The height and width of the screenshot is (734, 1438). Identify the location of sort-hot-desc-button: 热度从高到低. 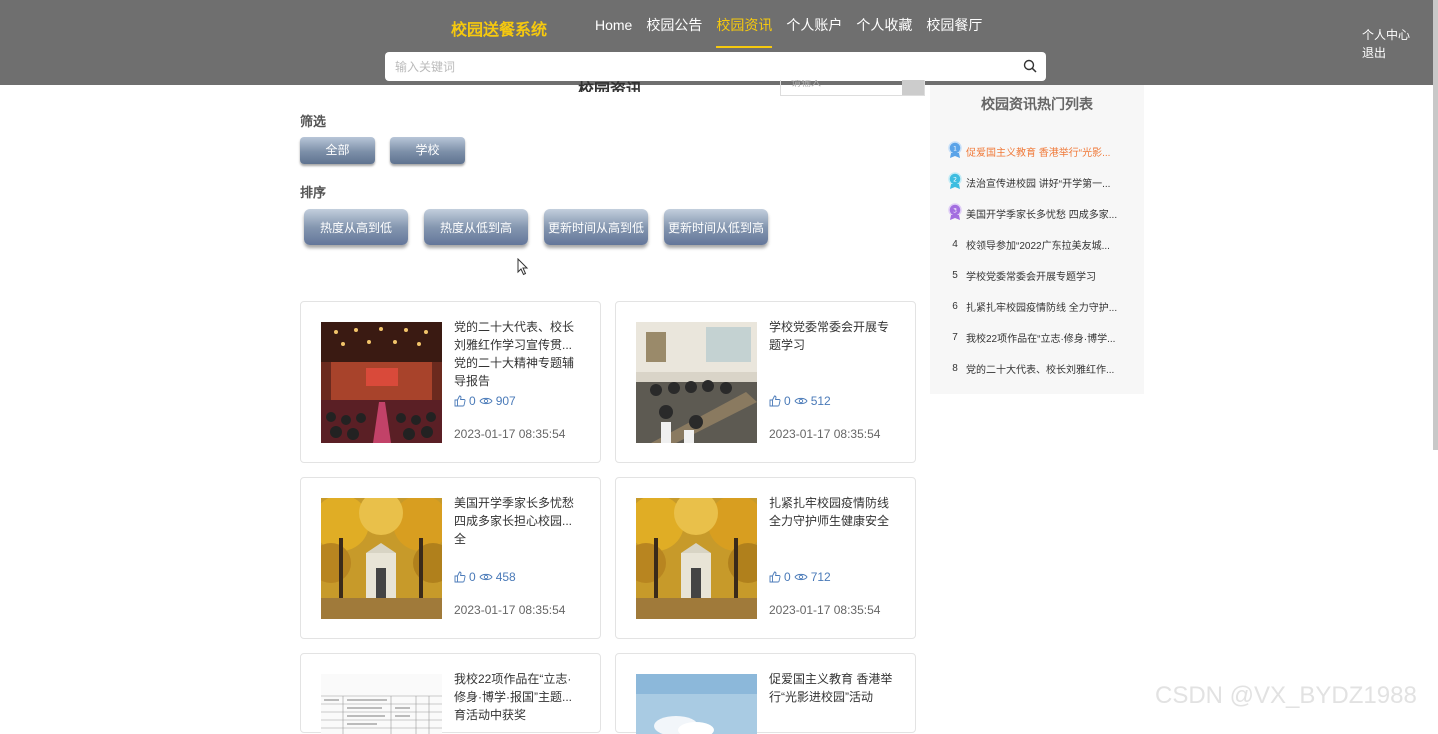
(356, 227).